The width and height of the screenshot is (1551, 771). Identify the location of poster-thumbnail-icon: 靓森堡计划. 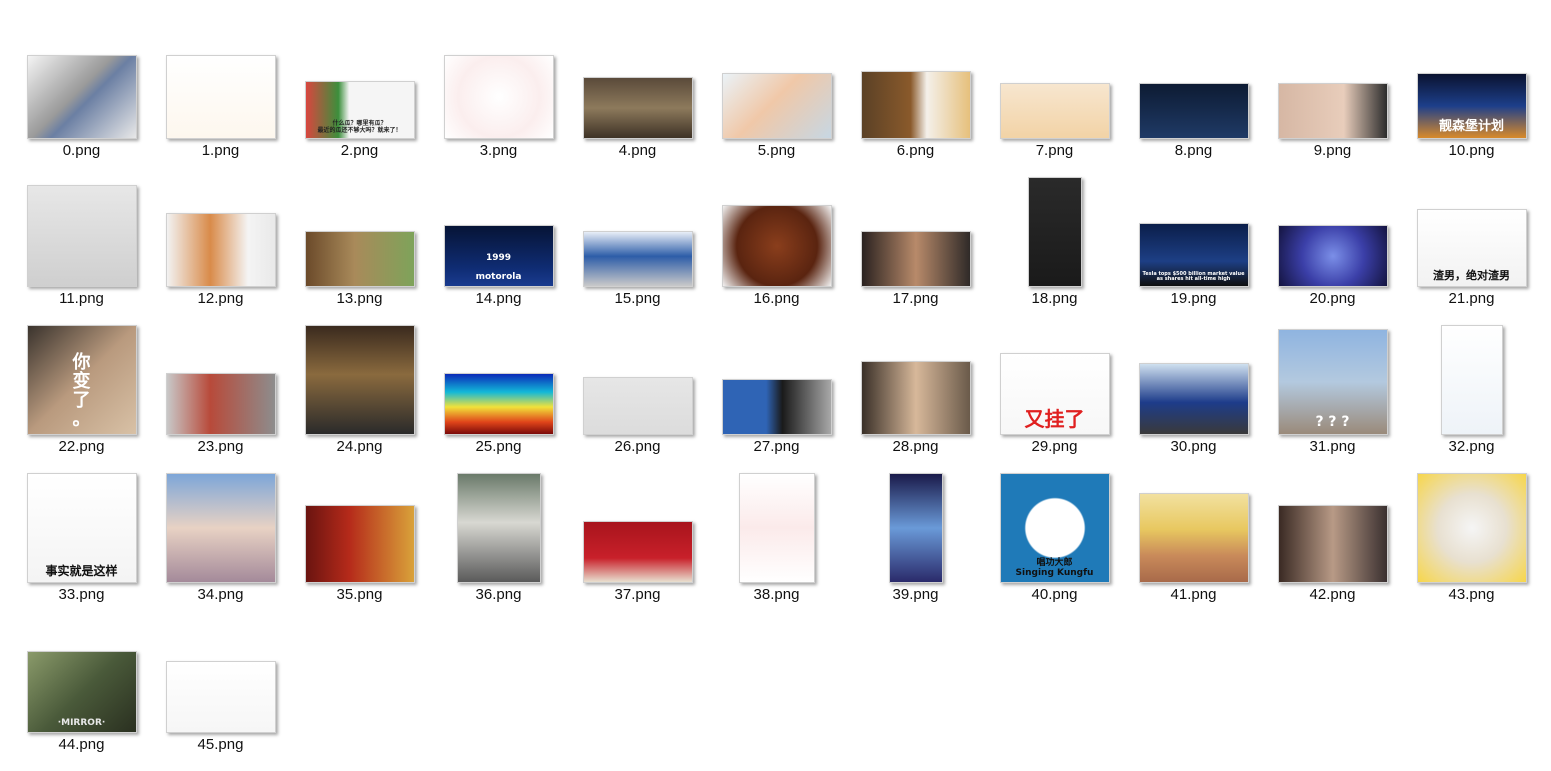
(1471, 106).